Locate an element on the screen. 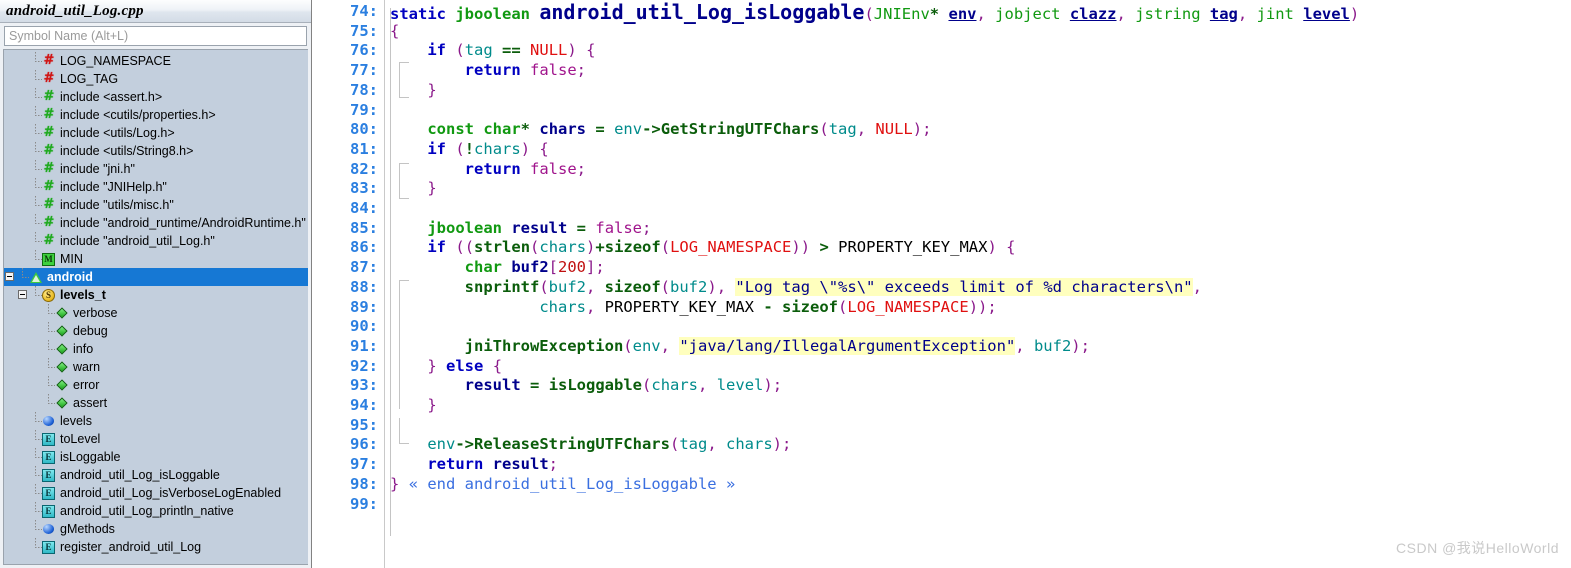 The width and height of the screenshot is (1571, 568). symbol-tree-item: EtoLevel is located at coordinates (156, 439).